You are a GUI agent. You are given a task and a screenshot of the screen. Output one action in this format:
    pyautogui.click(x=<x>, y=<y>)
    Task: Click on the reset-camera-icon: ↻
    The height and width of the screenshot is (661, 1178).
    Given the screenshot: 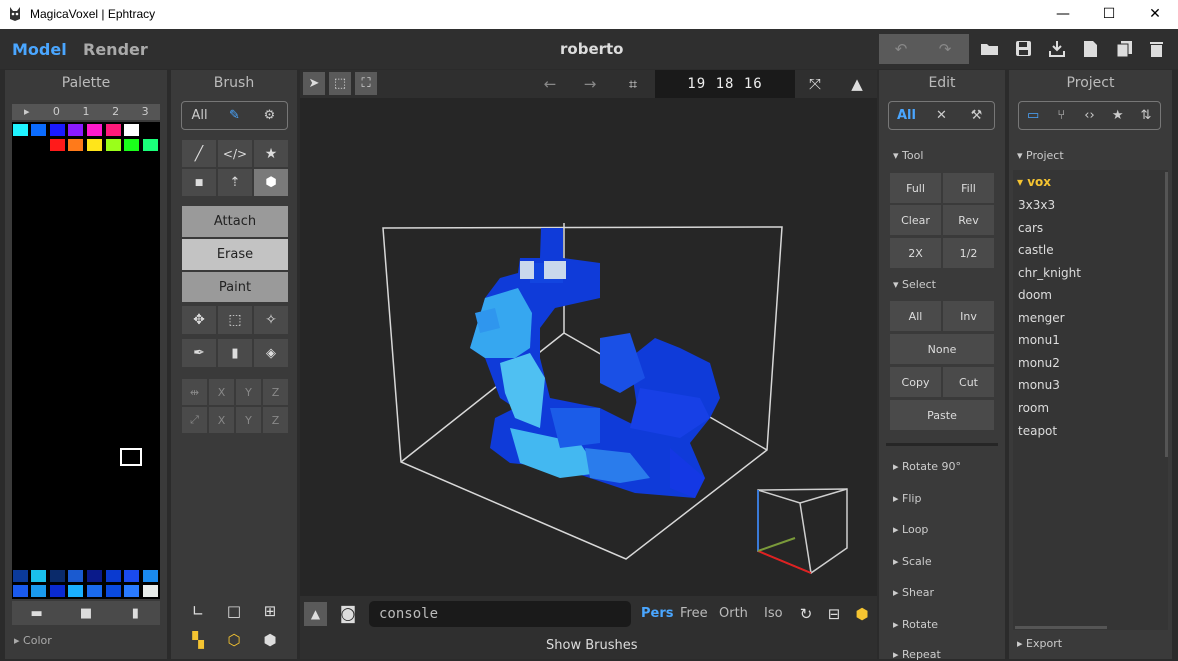 What is the action you would take?
    pyautogui.click(x=806, y=614)
    